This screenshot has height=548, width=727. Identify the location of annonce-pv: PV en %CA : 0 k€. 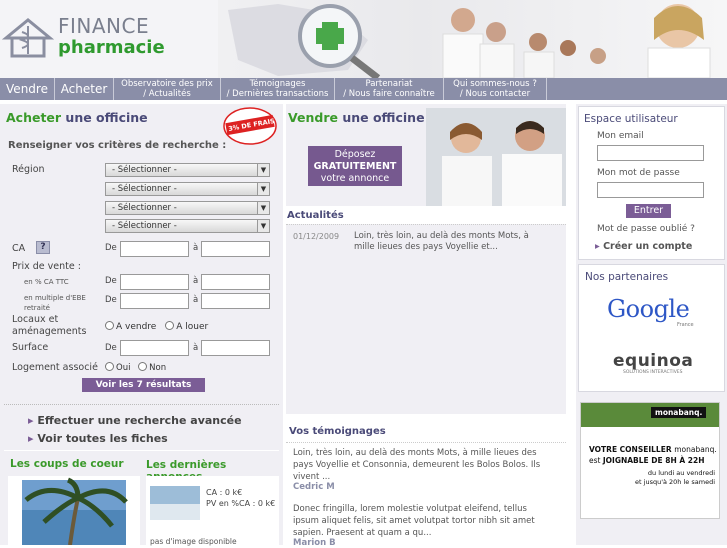
(241, 503).